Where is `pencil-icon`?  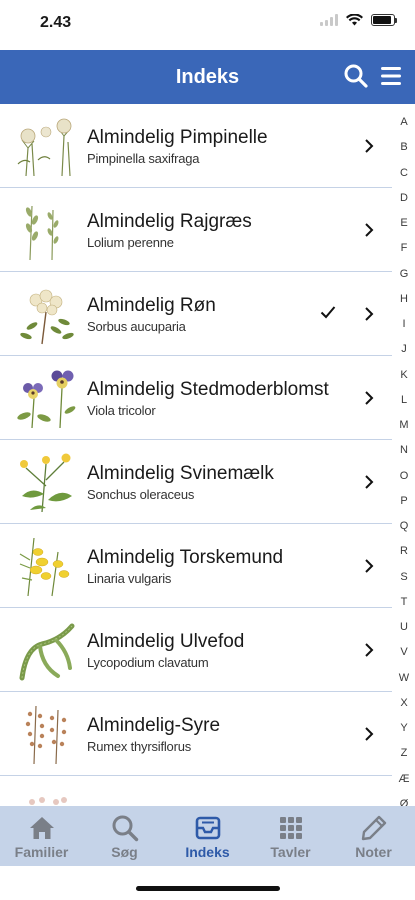 pencil-icon is located at coordinates (373, 828).